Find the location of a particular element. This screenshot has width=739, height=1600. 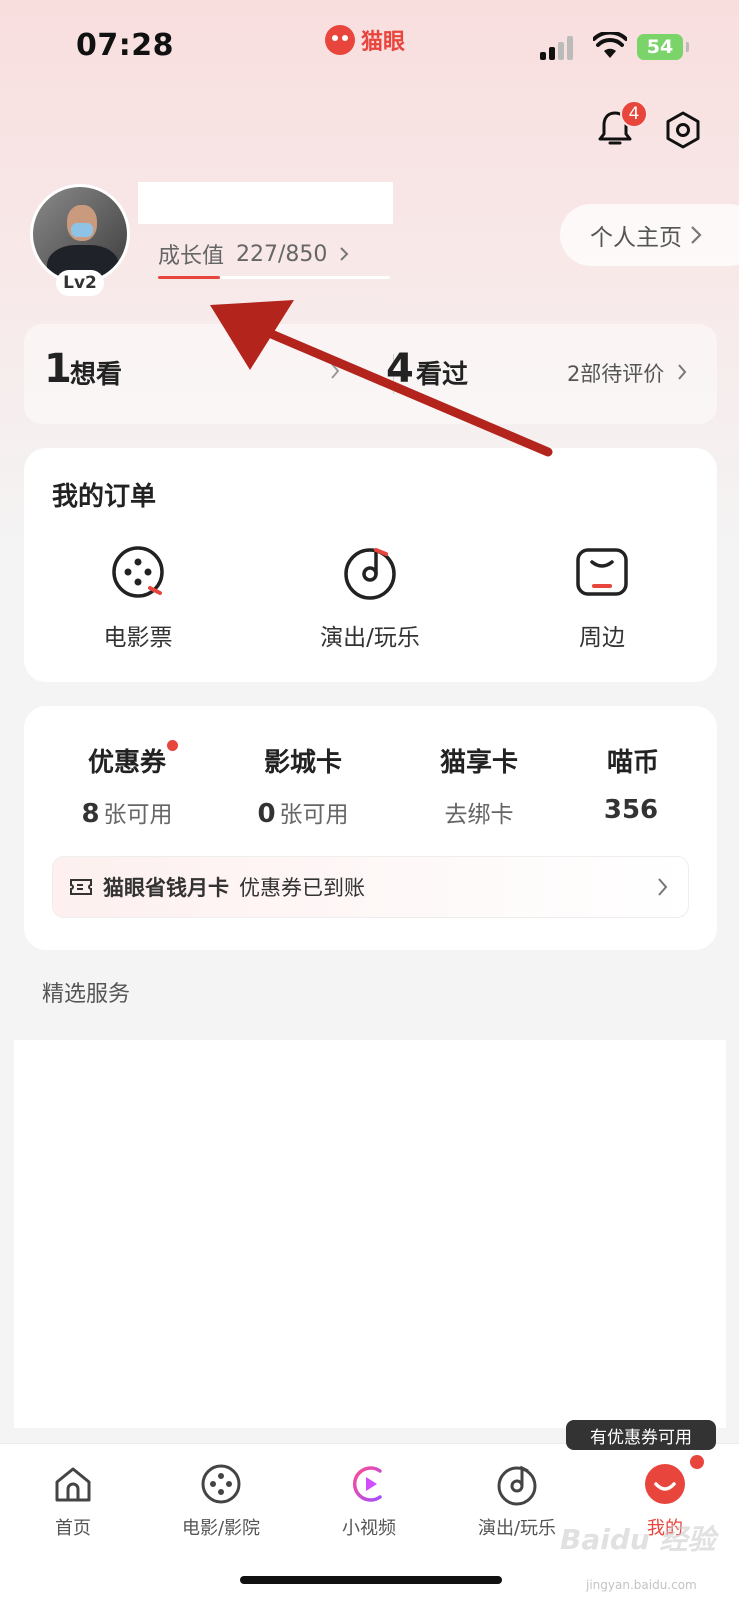

wifi-icon is located at coordinates (610, 45).